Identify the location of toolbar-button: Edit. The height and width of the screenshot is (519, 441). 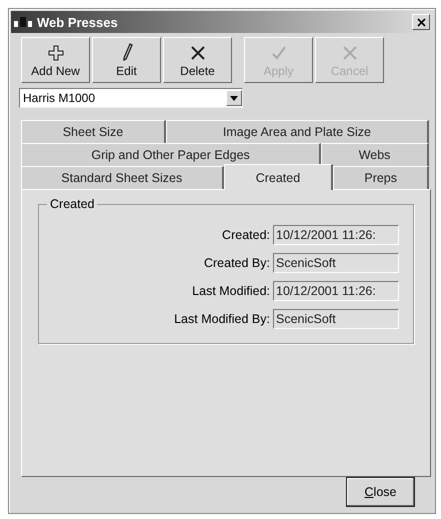
(126, 60).